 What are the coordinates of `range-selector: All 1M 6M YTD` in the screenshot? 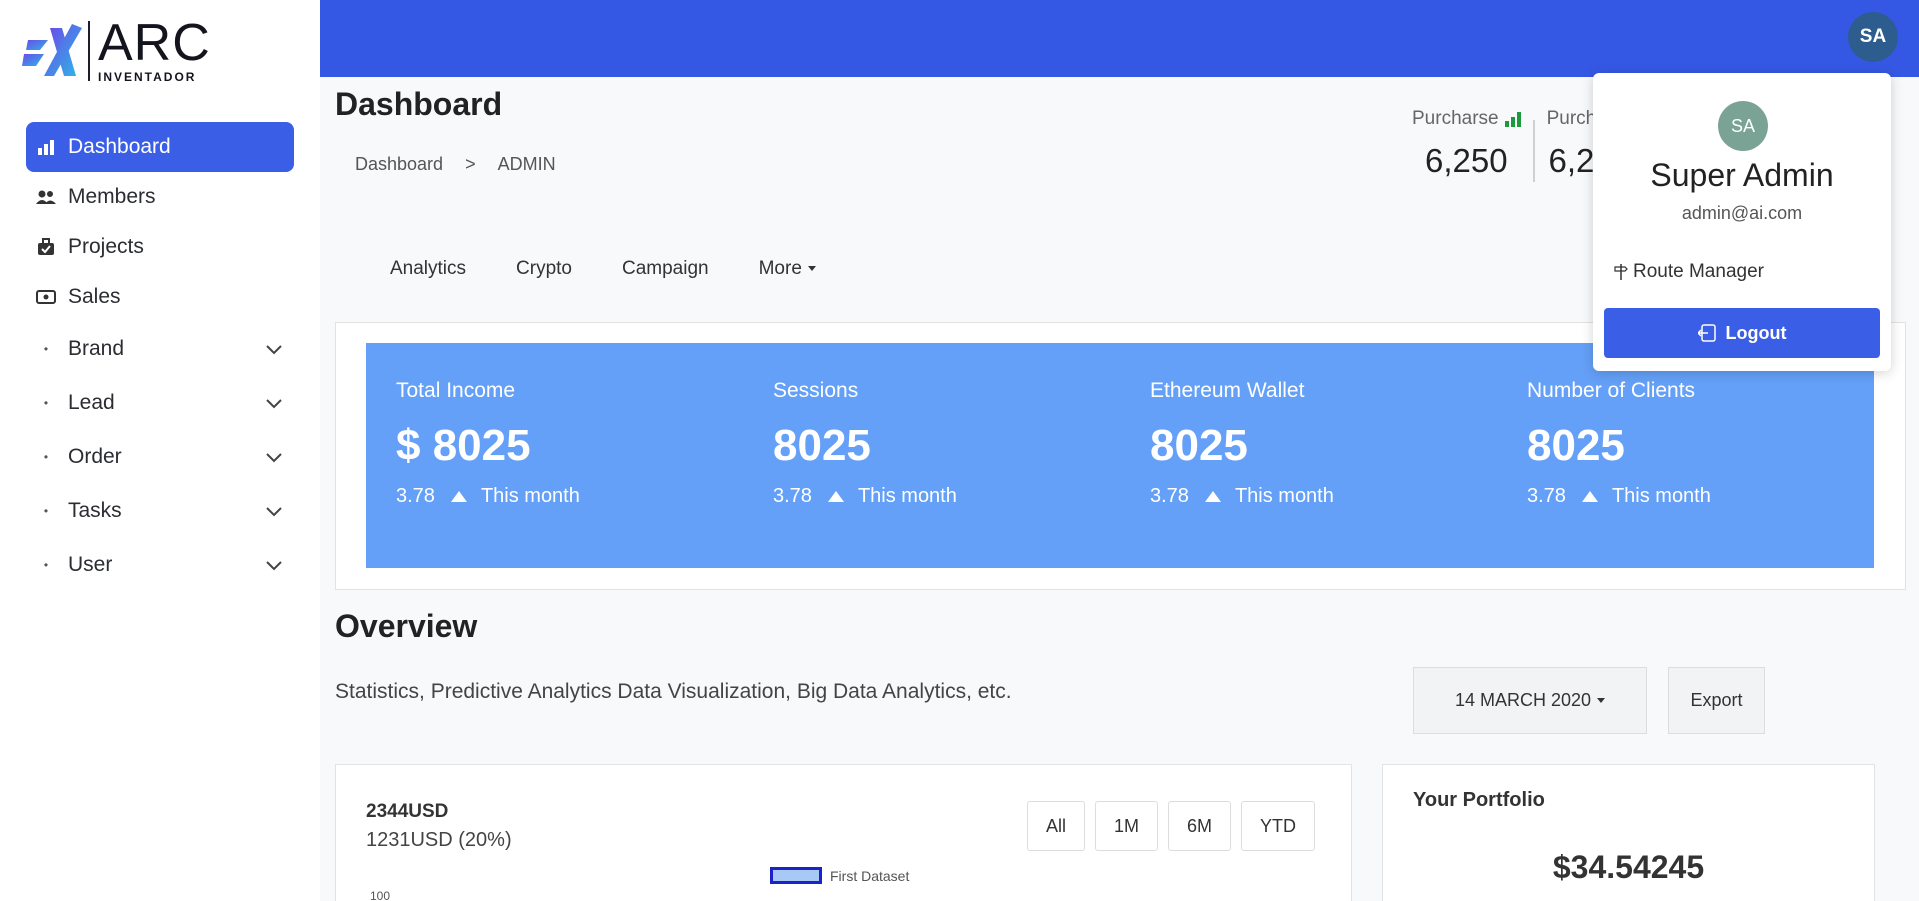 It's located at (1170, 826).